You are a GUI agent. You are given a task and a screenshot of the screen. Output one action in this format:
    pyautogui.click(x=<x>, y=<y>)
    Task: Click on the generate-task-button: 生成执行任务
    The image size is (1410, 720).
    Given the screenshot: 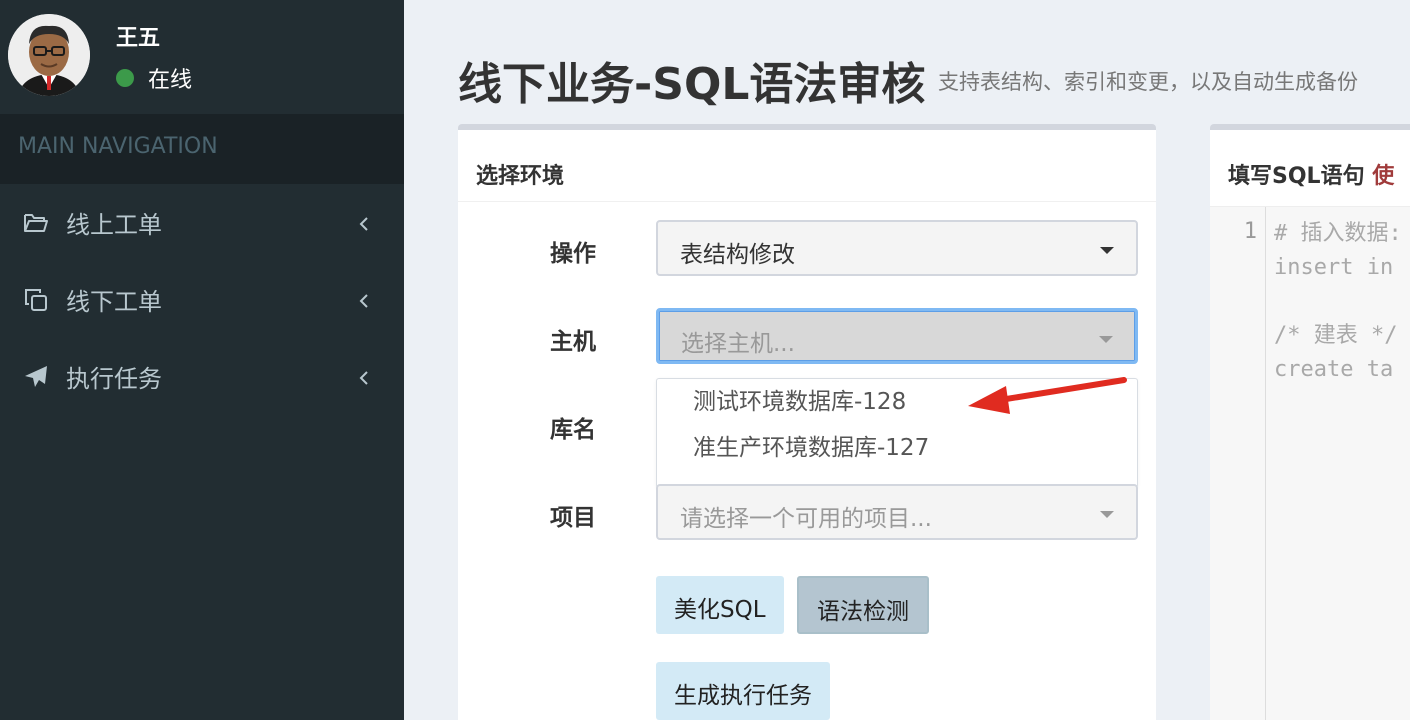 What is the action you would take?
    pyautogui.click(x=743, y=691)
    